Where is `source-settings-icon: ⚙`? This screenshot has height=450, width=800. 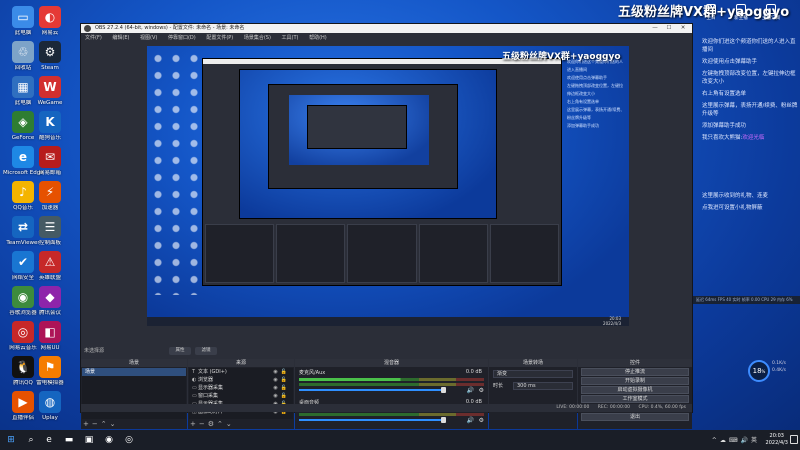 source-settings-icon: ⚙ is located at coordinates (212, 424).